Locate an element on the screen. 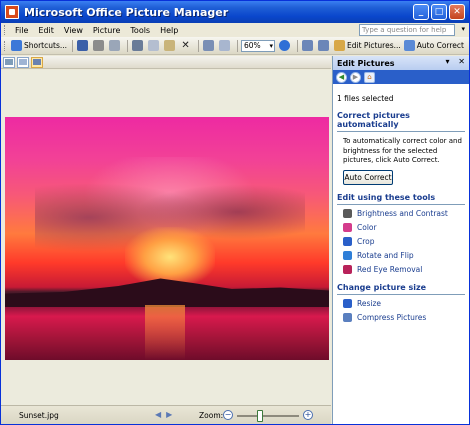  compress-icon is located at coordinates (347, 317).